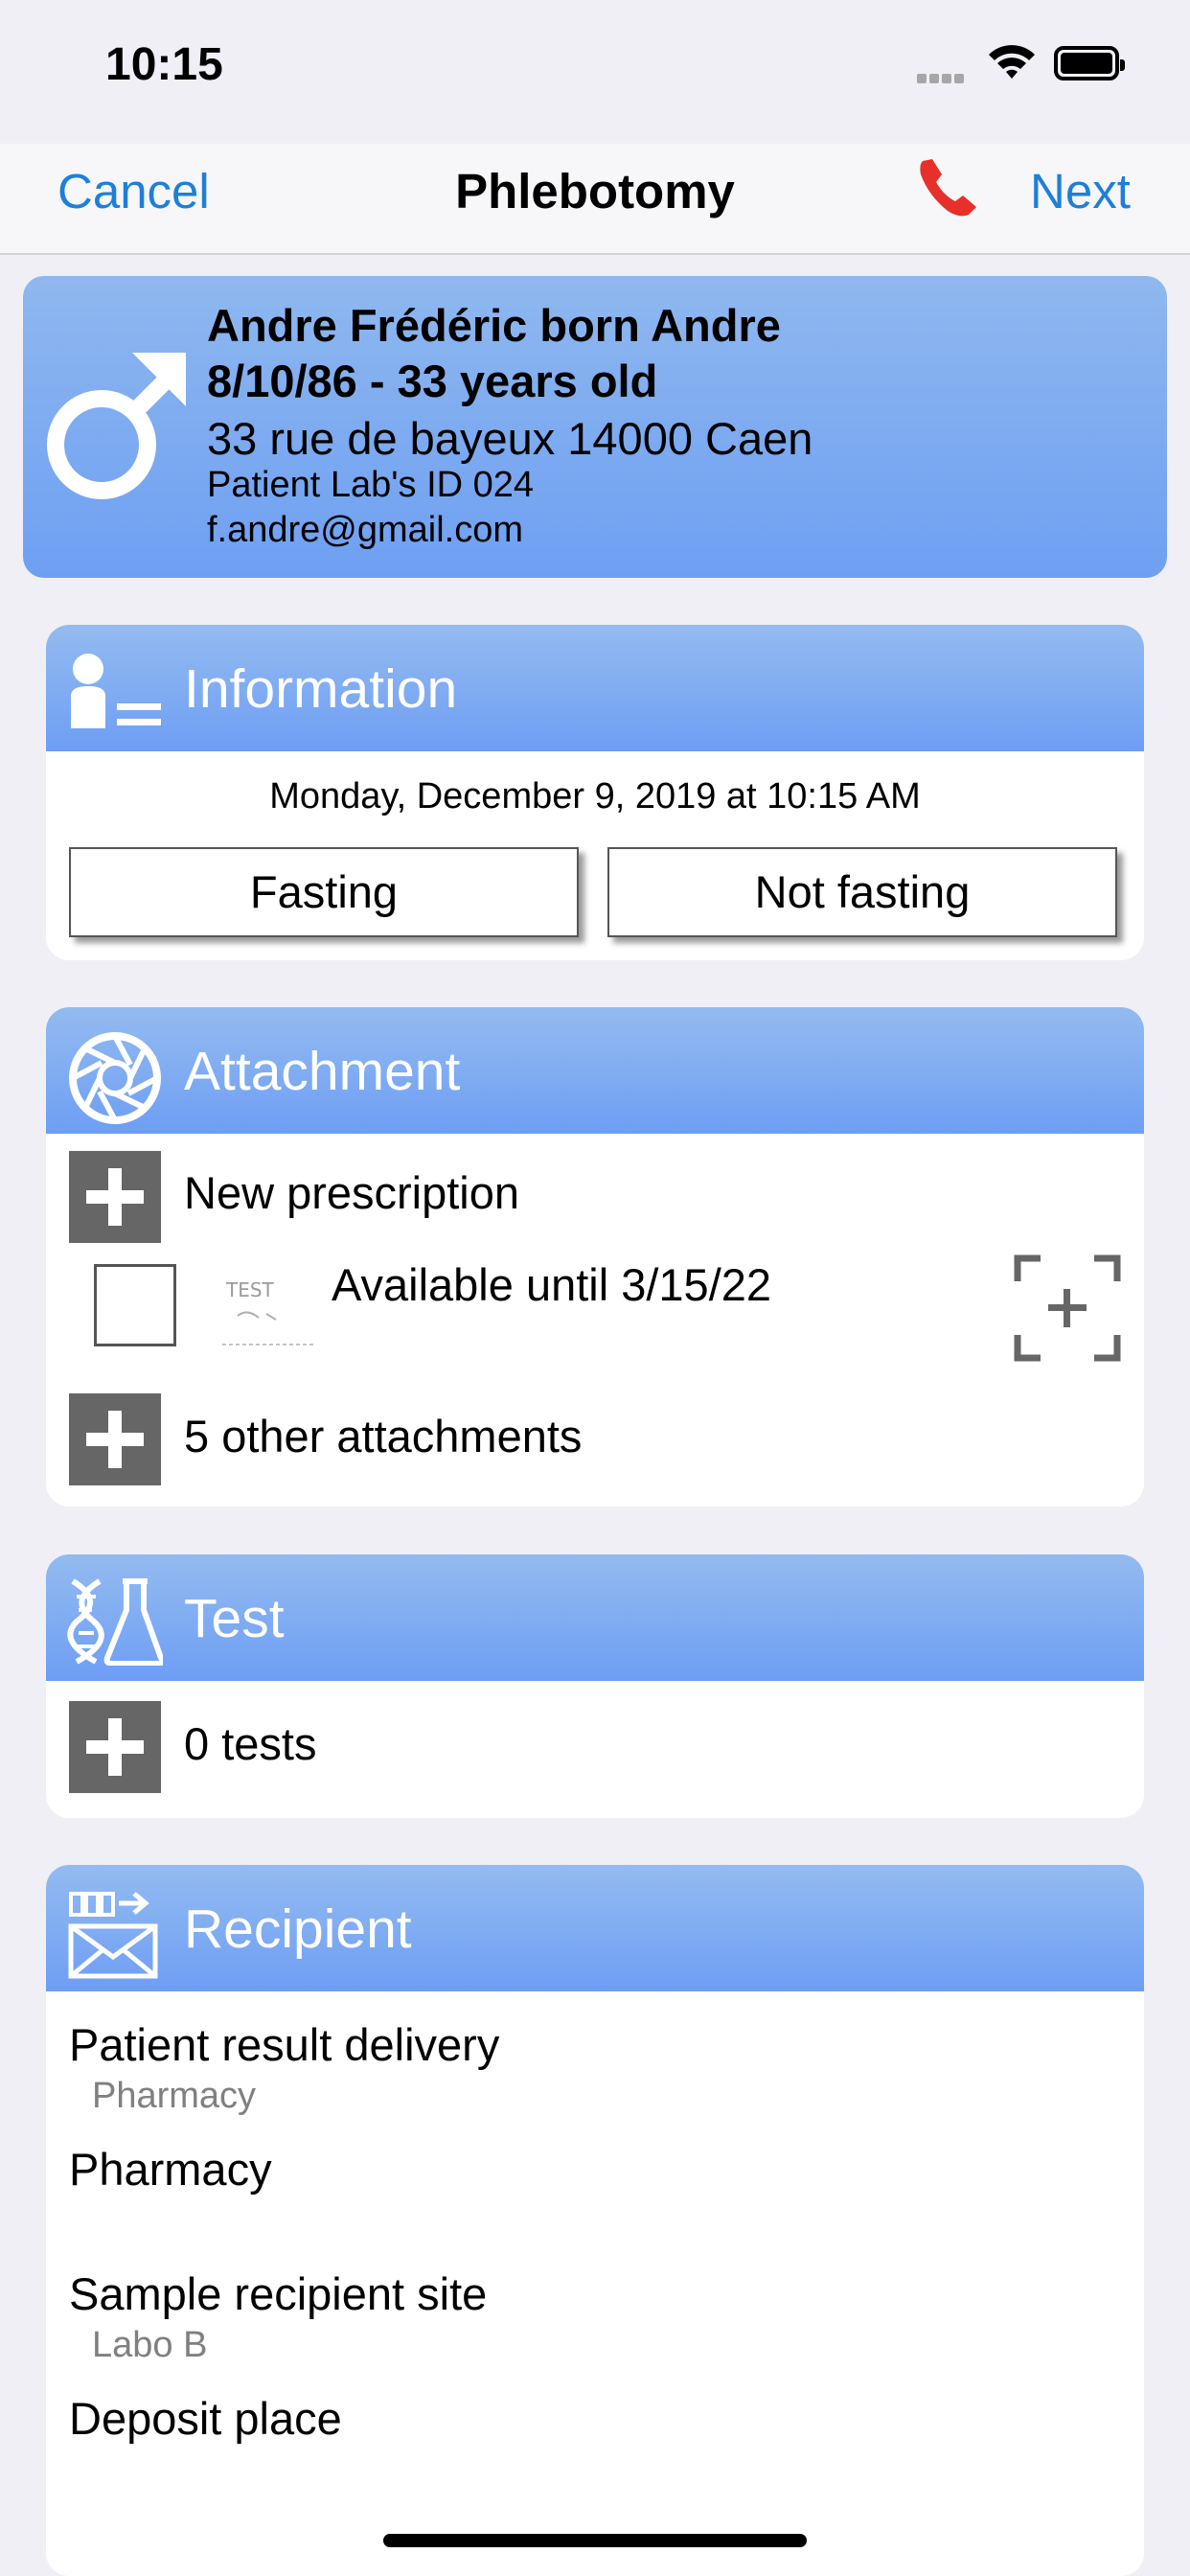 Image resolution: width=1190 pixels, height=2576 pixels. I want to click on mail-send-icon, so click(115, 1936).